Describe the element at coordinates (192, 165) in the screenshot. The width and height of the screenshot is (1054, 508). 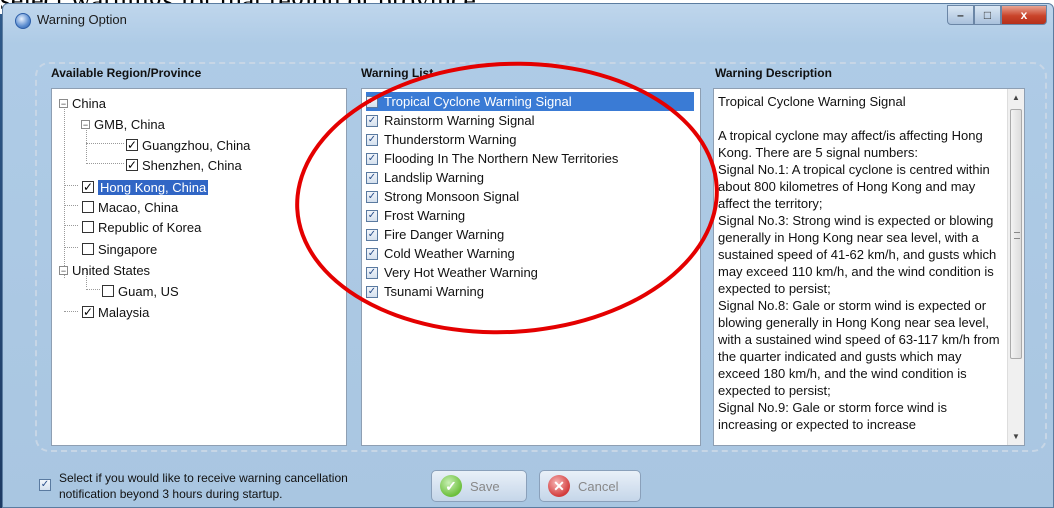
I see `tree-label: Shenzhen, China` at that location.